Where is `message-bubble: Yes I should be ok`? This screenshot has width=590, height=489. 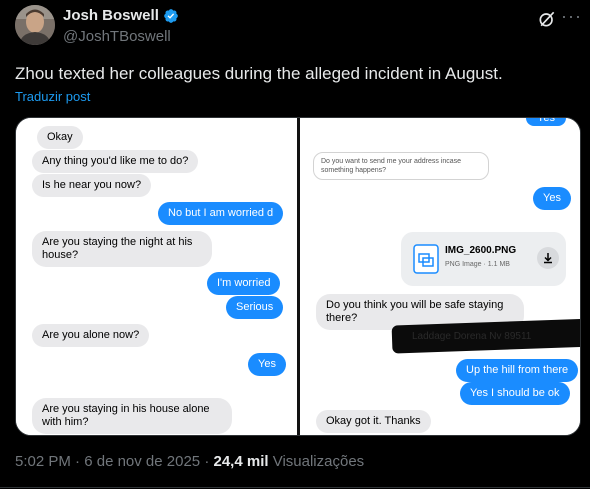
message-bubble: Yes I should be ok is located at coordinates (515, 393).